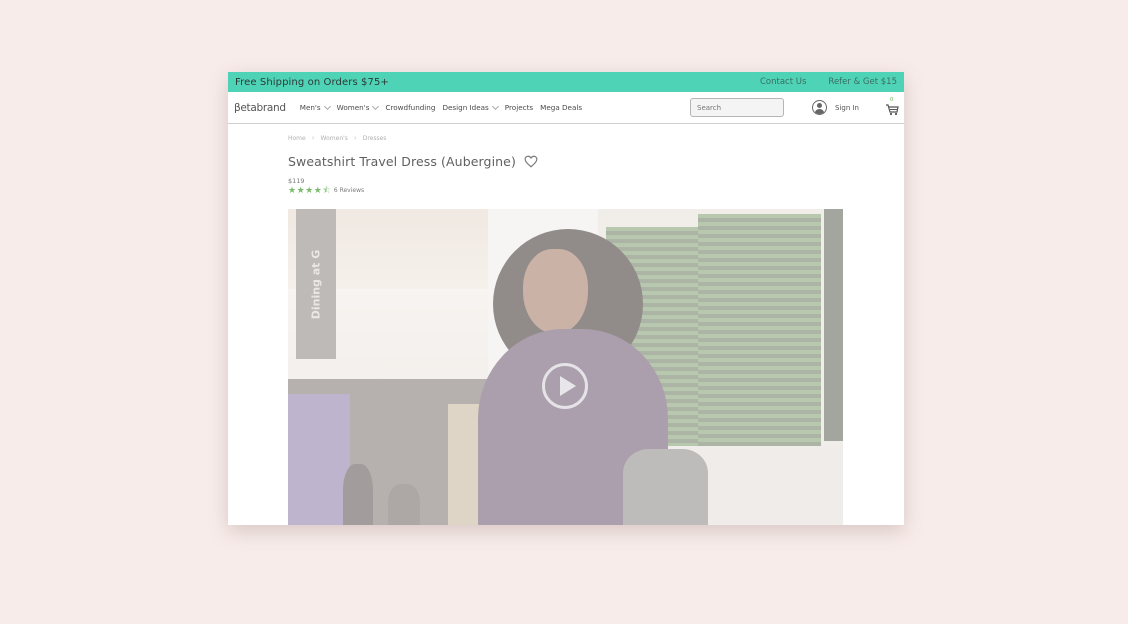 This screenshot has width=1128, height=624. What do you see at coordinates (567, 386) in the screenshot?
I see `play-icon` at bounding box center [567, 386].